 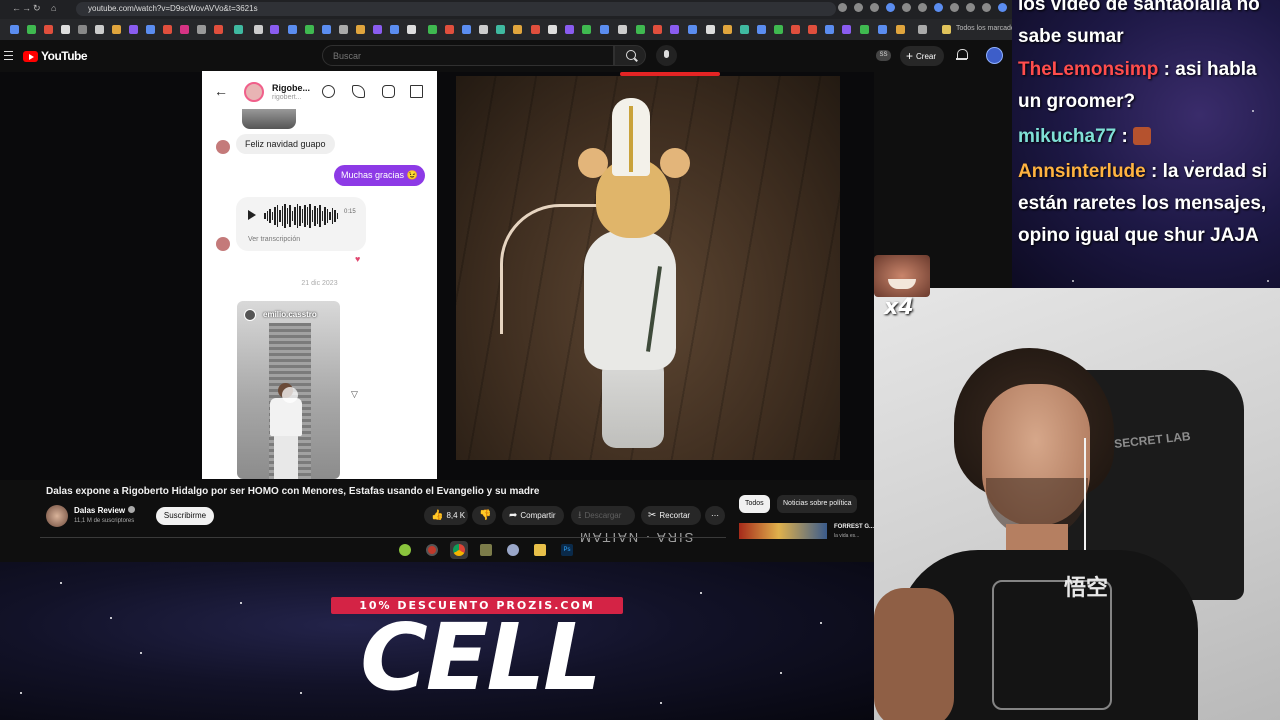 I want to click on profile-icon, so click(x=1002, y=7).